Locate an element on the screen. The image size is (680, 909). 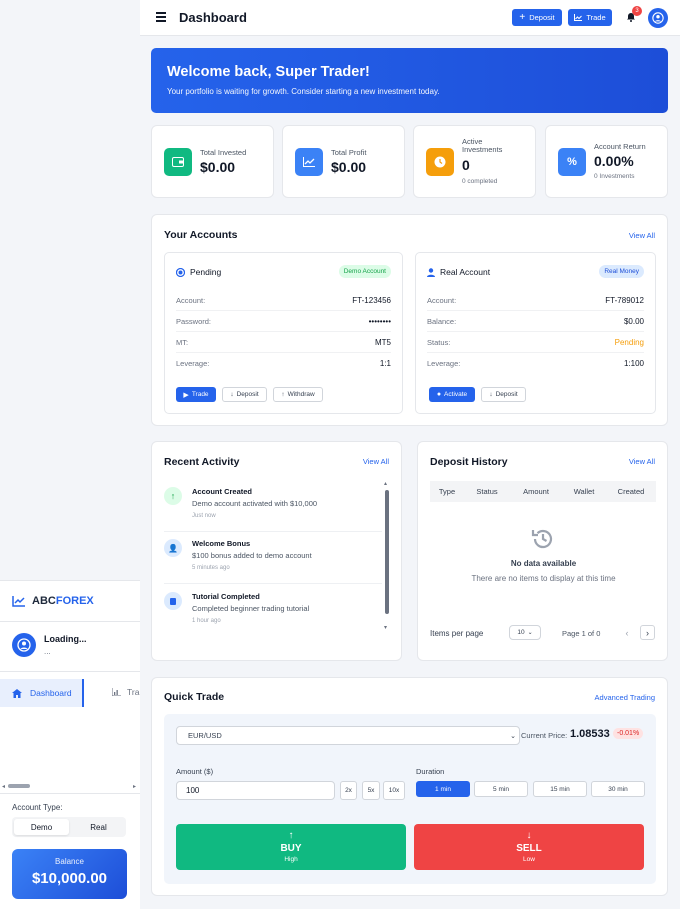
arrow-up-icon: ↑ is located at coordinates (283, 394).